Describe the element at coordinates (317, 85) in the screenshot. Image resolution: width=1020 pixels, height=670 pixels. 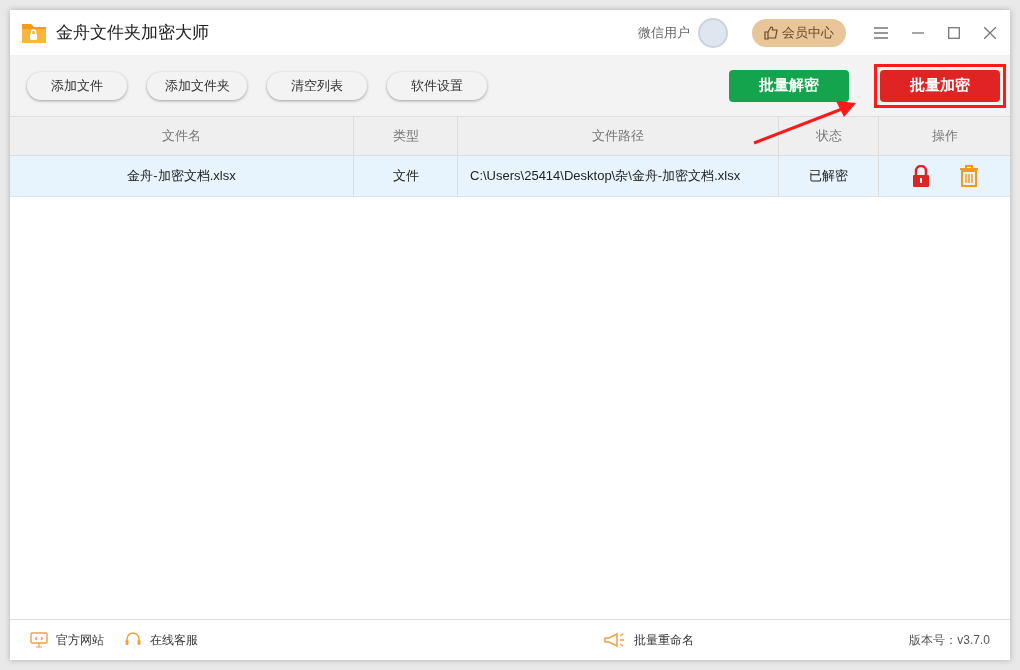
I see `toolbar-button: 清空列表` at that location.